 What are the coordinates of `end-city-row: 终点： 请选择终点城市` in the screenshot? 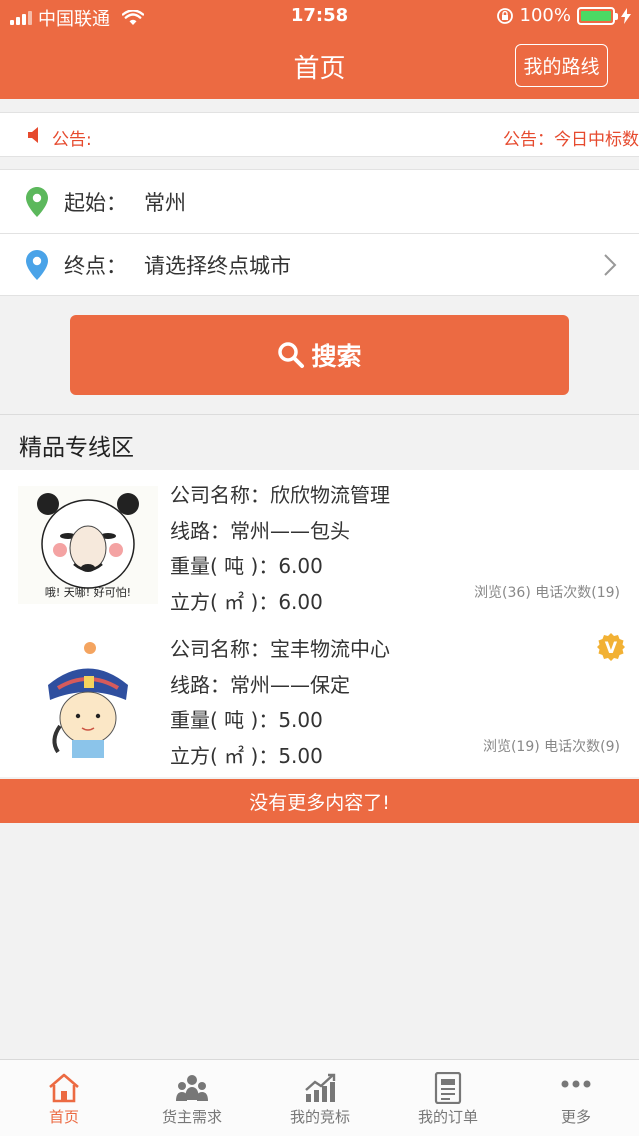 It's located at (319, 264).